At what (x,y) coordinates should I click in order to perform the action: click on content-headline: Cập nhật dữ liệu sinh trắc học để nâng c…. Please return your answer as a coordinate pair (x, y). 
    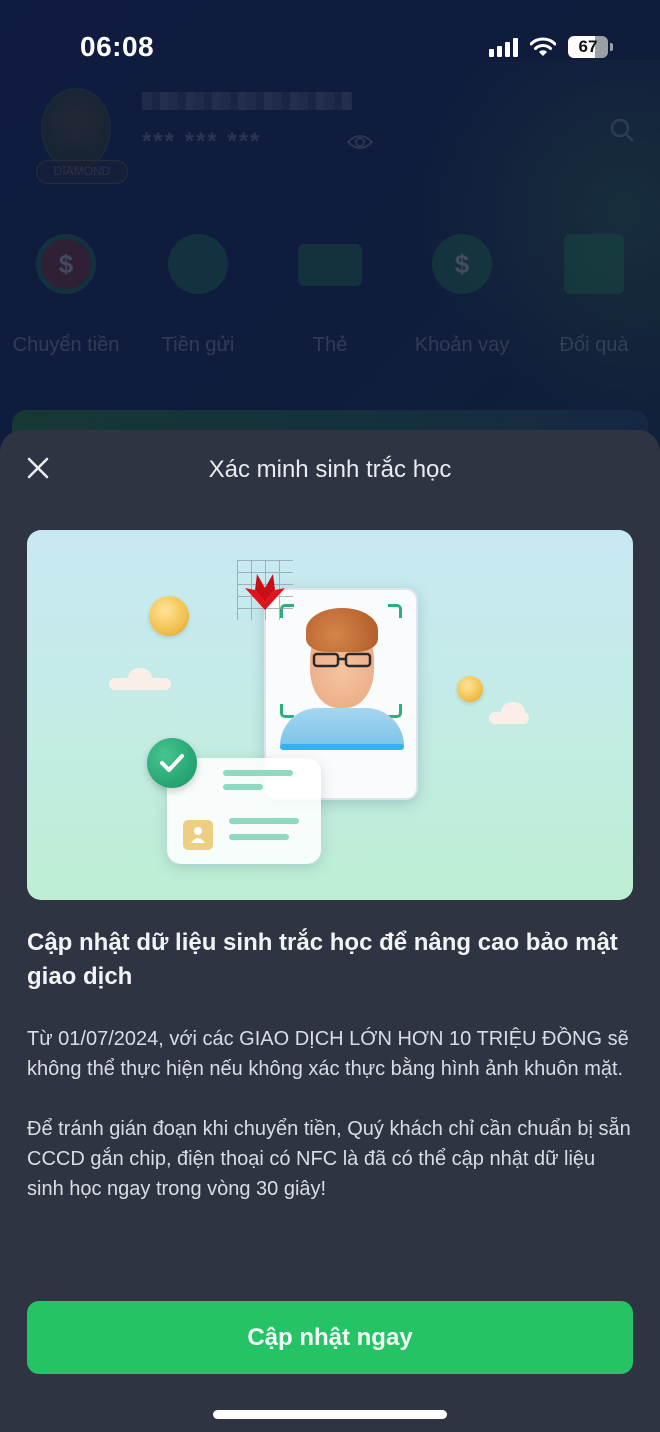
    Looking at the image, I should click on (322, 959).